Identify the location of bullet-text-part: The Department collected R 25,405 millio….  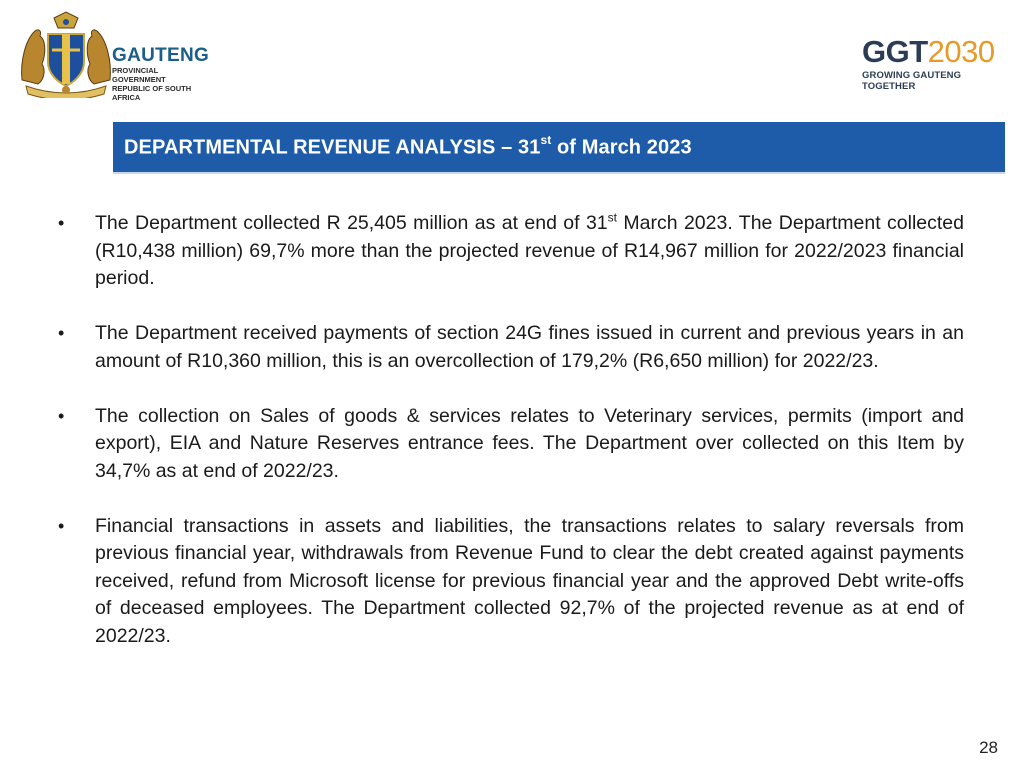
(351, 223).